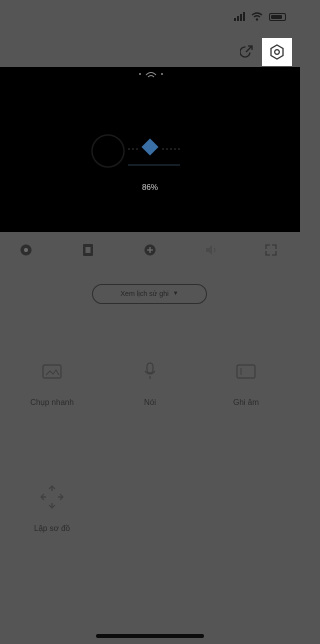  I want to click on fullscreen-button, so click(271, 250).